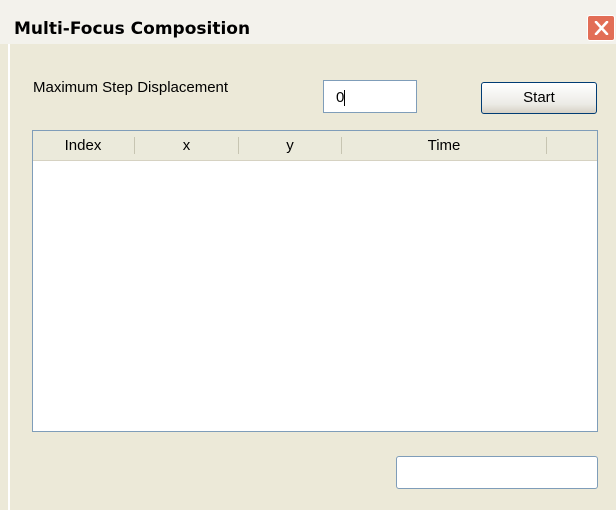 The width and height of the screenshot is (616, 510). Describe the element at coordinates (345, 98) in the screenshot. I see `text-caret` at that location.